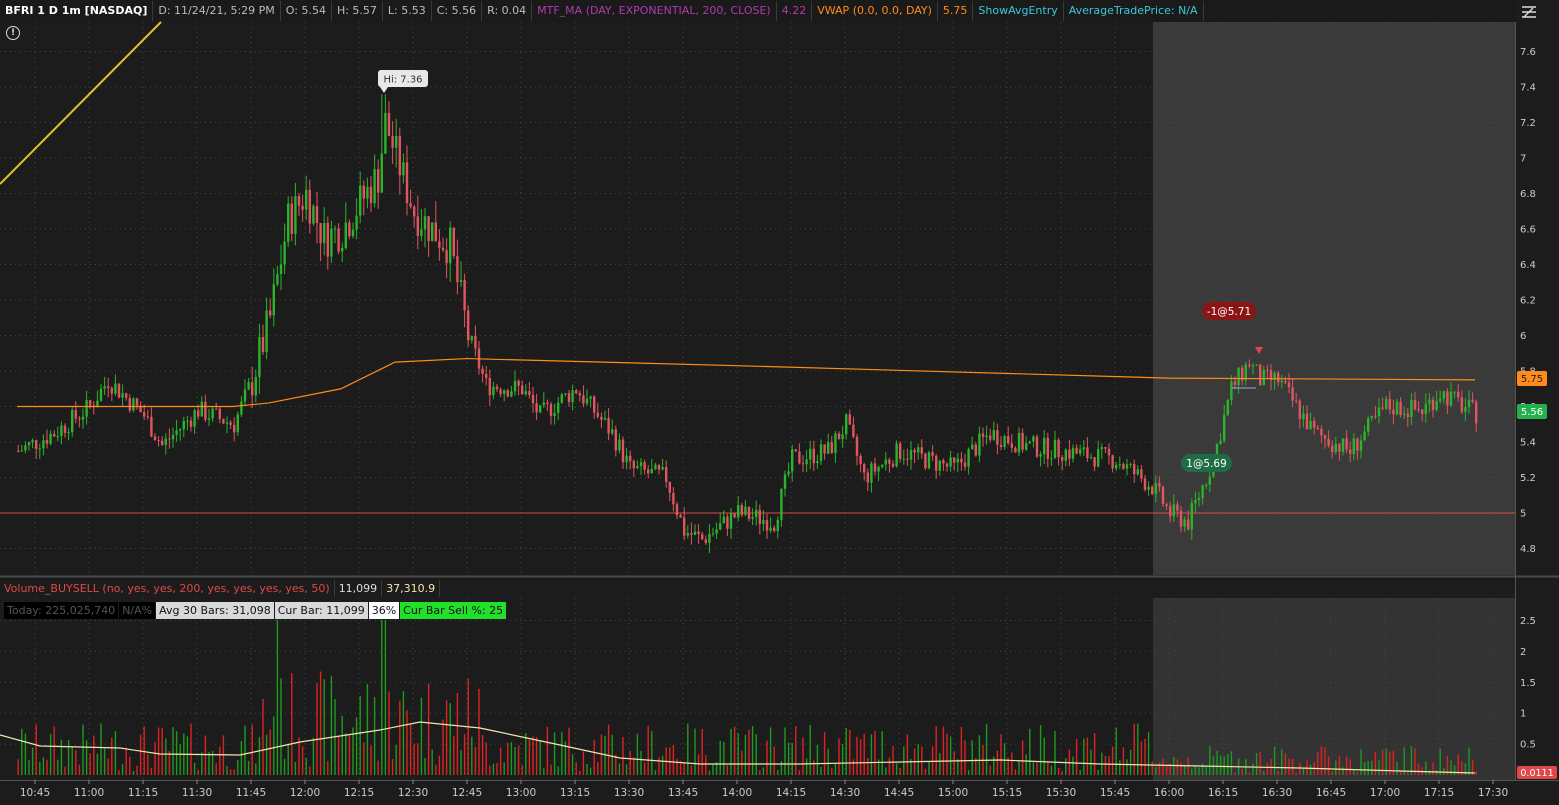 This screenshot has height=805, width=1559. I want to click on sell-order-text: -1@5.71, so click(1229, 312).